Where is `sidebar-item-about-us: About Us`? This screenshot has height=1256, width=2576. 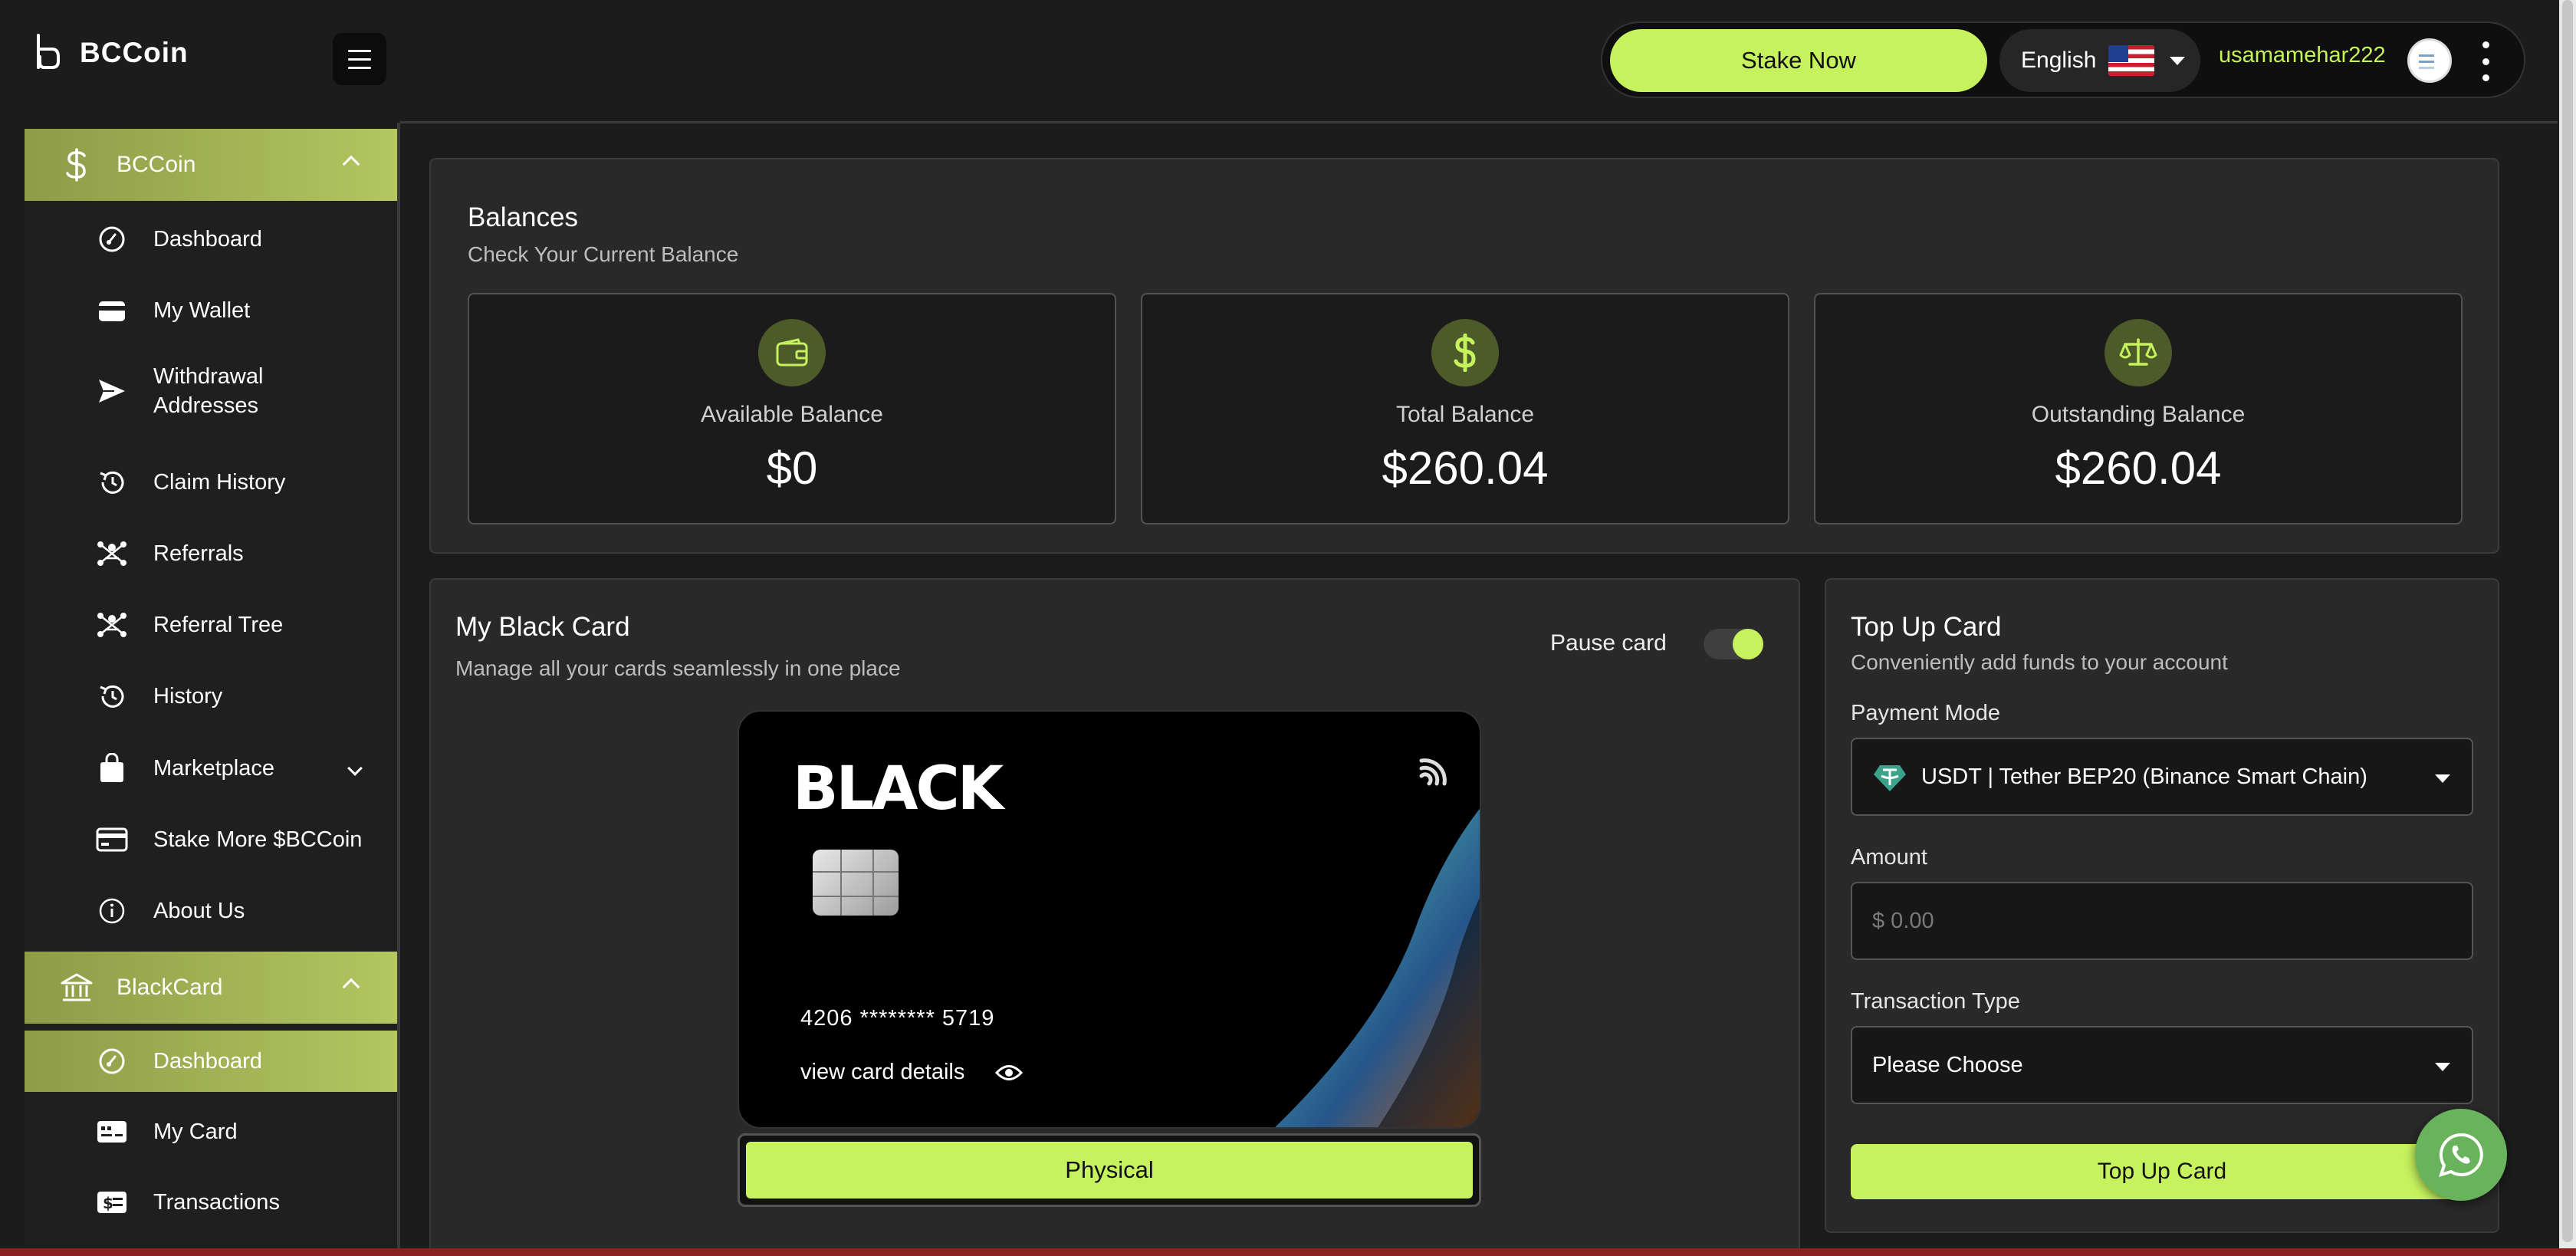 sidebar-item-about-us: About Us is located at coordinates (211, 911).